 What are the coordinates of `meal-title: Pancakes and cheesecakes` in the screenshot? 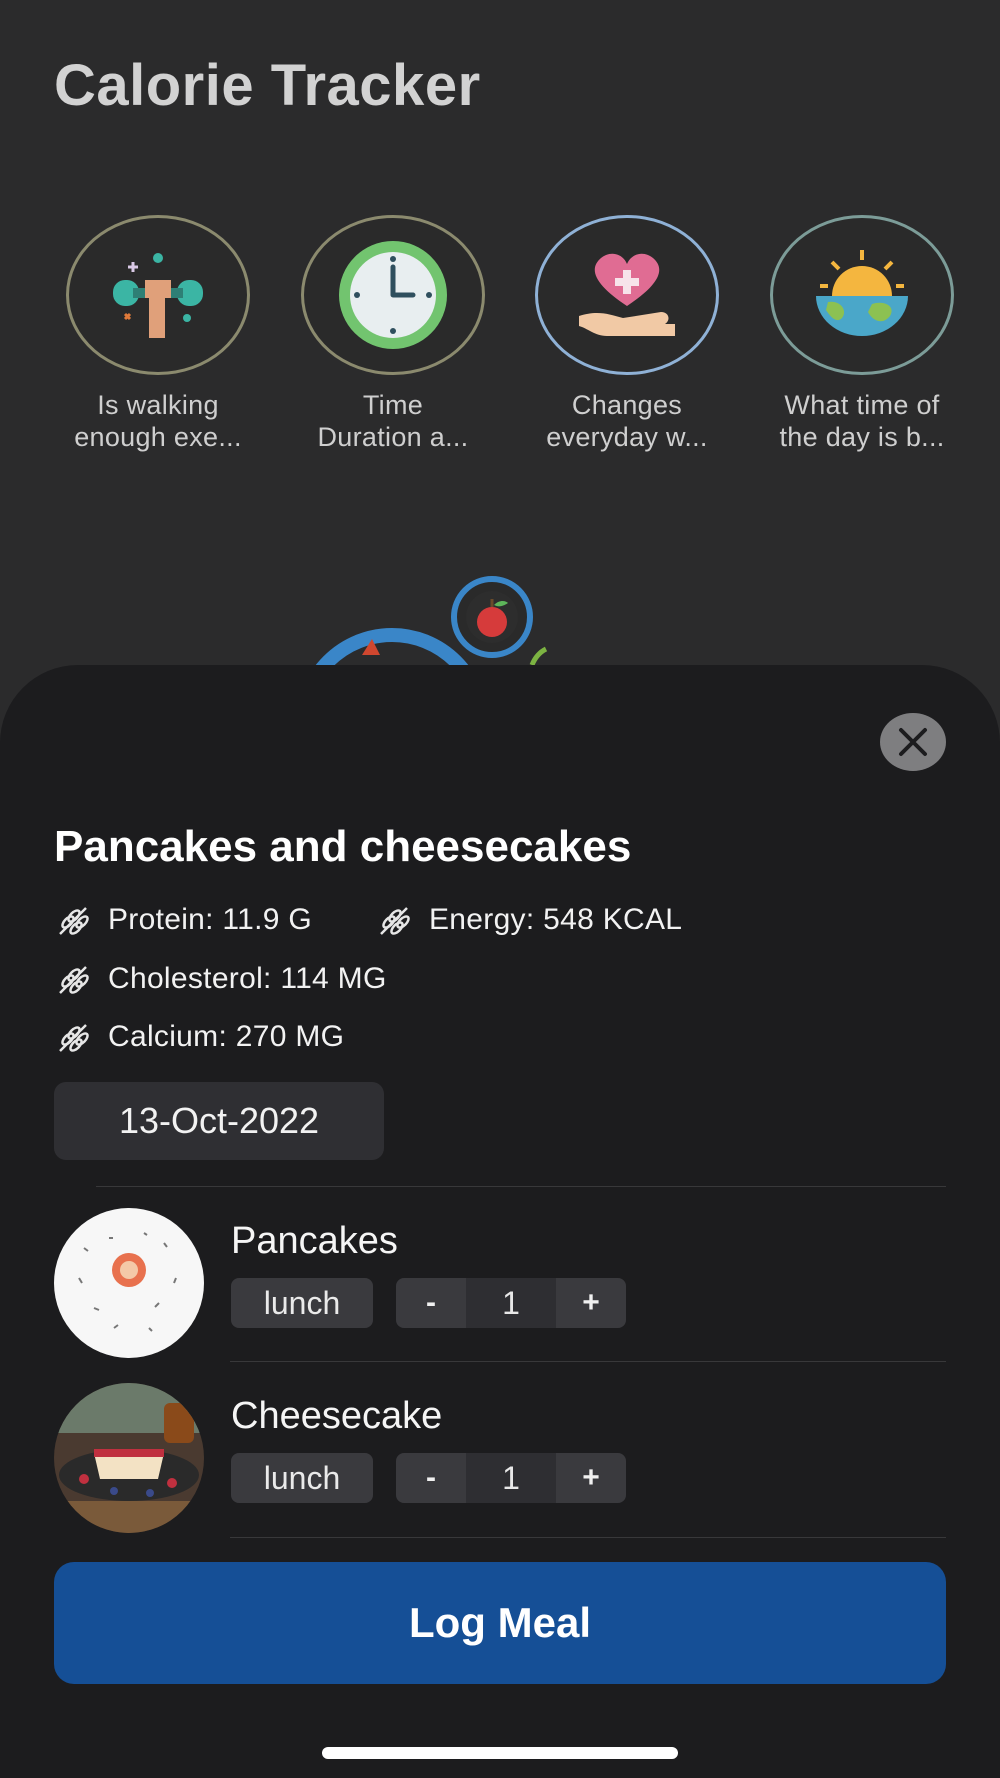 It's located at (343, 846).